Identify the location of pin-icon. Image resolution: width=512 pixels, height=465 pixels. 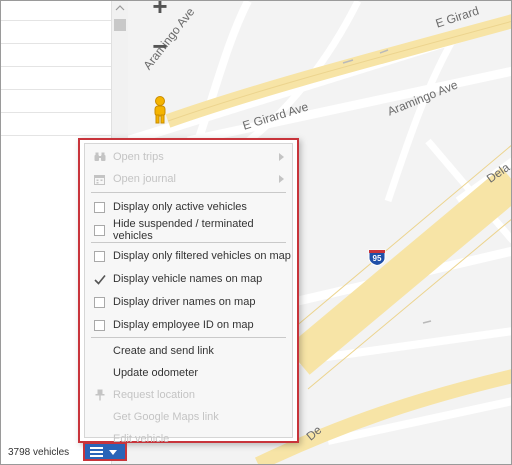
(99, 395).